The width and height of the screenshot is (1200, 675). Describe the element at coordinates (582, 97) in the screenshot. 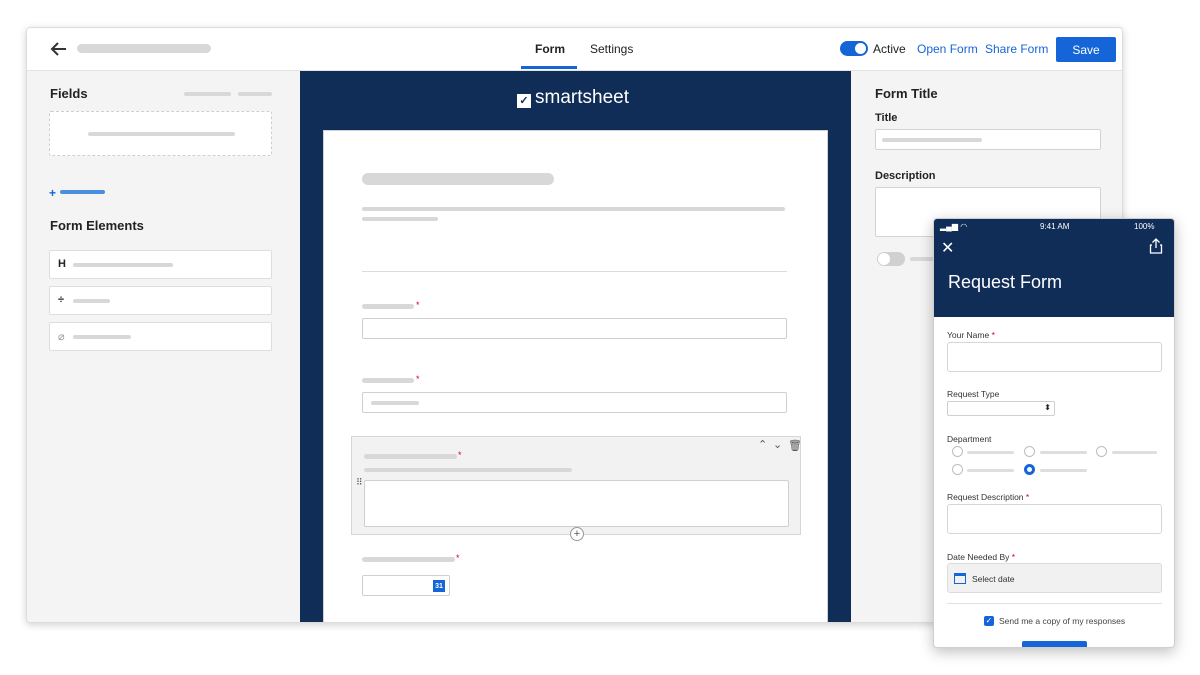

I see `logo-text: smartsheet` at that location.